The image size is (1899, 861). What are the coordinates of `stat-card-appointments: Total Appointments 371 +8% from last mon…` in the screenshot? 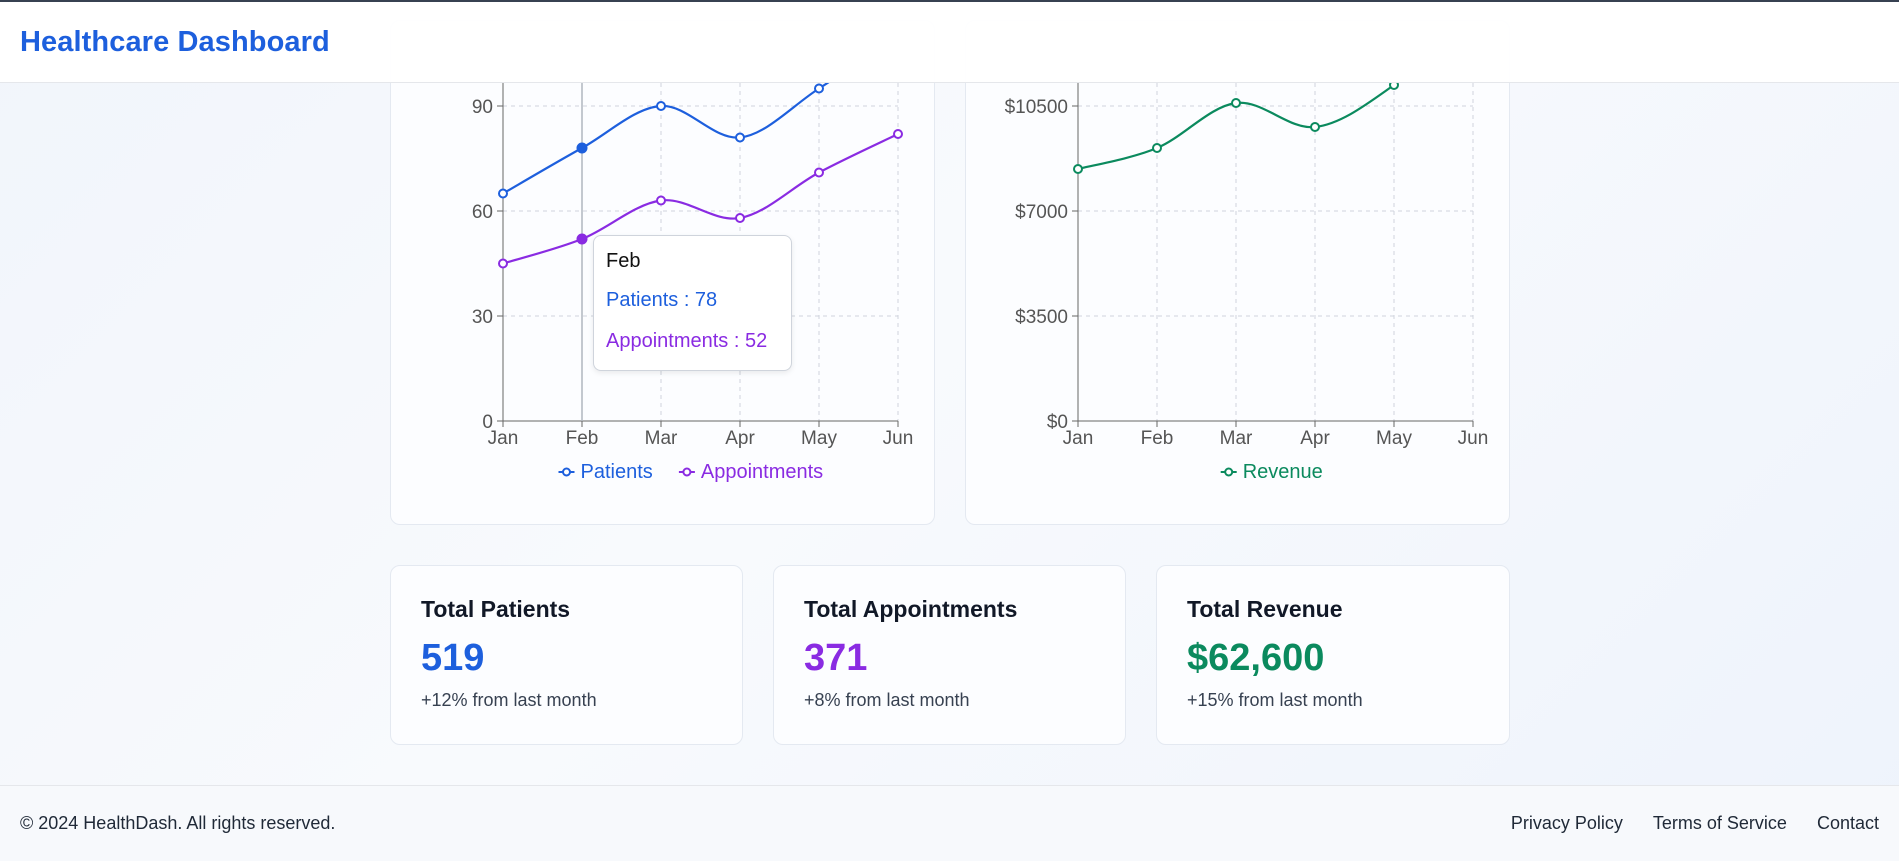 It's located at (949, 655).